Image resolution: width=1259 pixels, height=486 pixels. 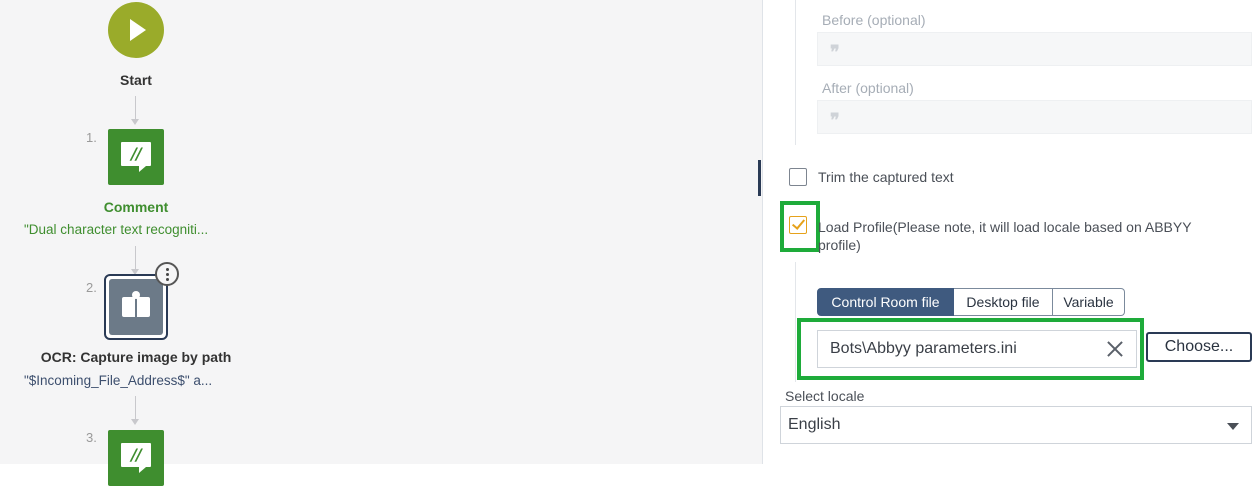 I want to click on step-title: OCR: Capture image by path, so click(x=136, y=357).